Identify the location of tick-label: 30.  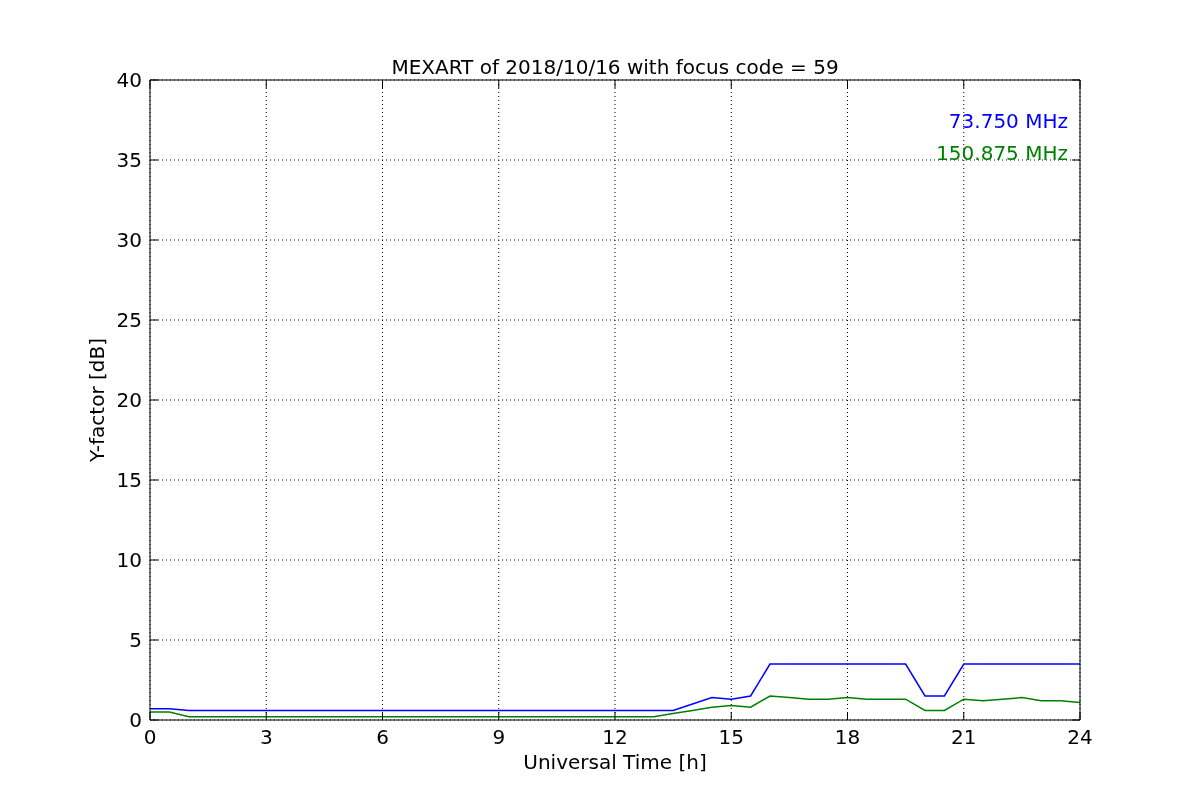
(129, 240).